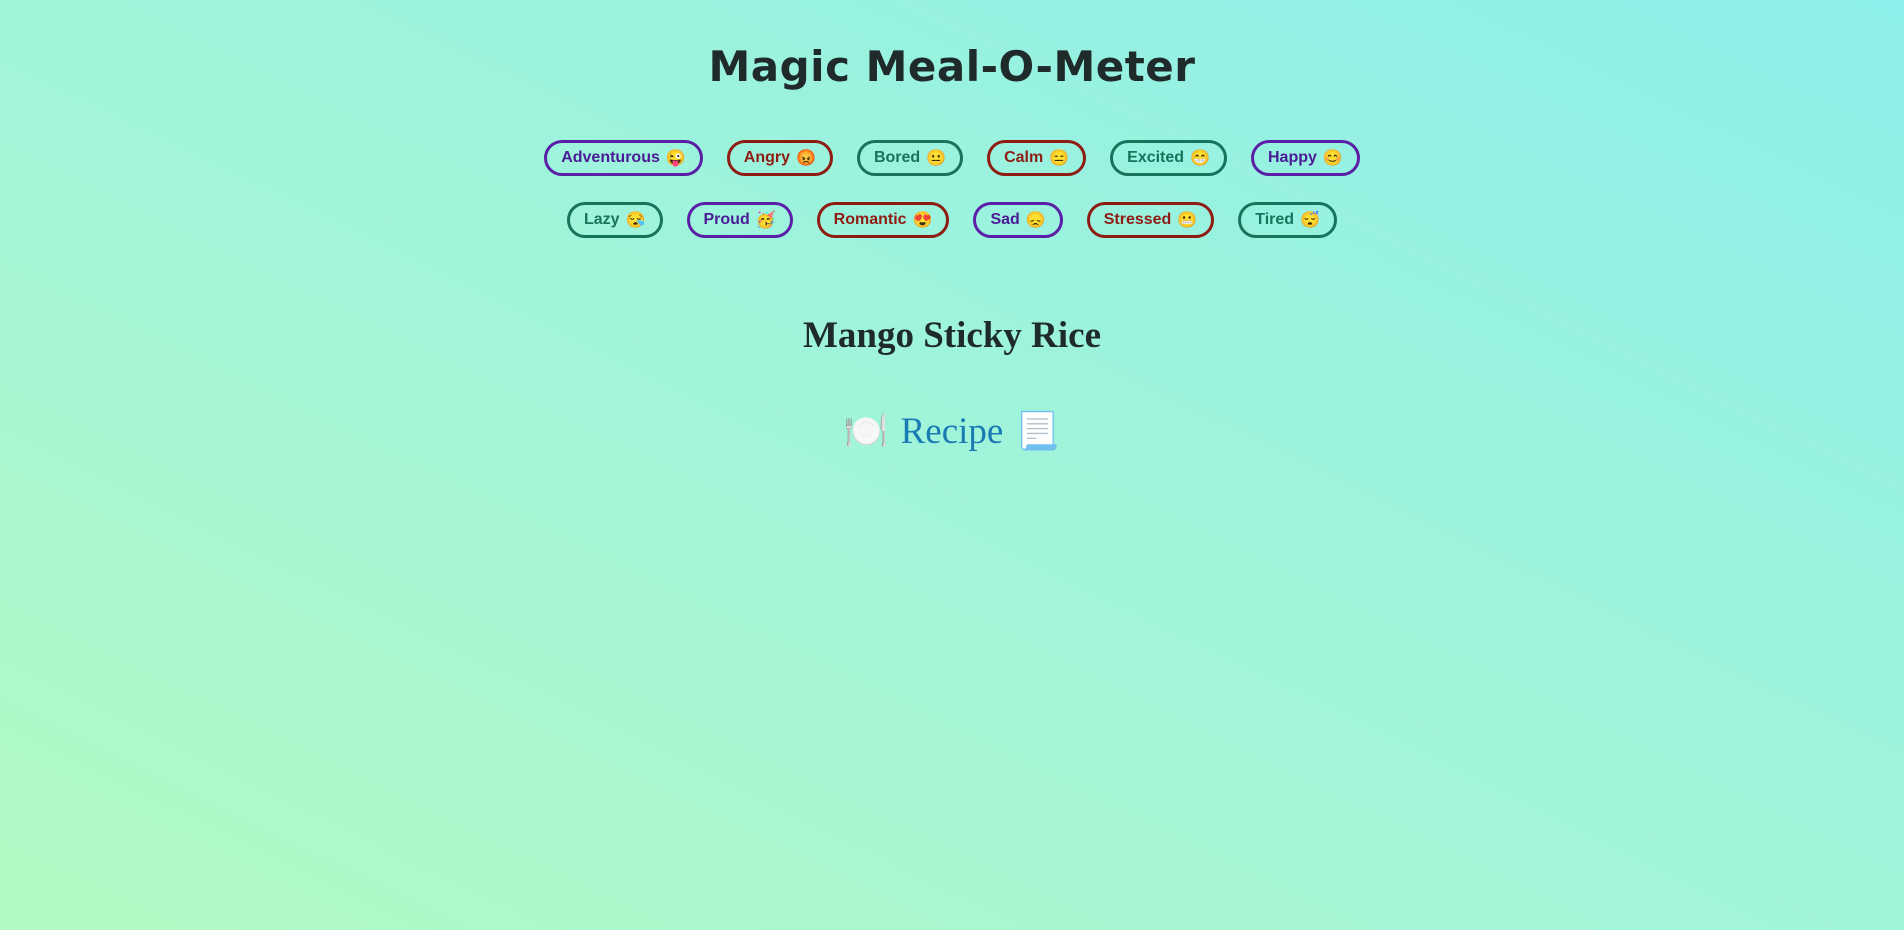 This screenshot has height=930, width=1904. What do you see at coordinates (1200, 158) in the screenshot?
I see `grinning-face-emoji-icon: 😁` at bounding box center [1200, 158].